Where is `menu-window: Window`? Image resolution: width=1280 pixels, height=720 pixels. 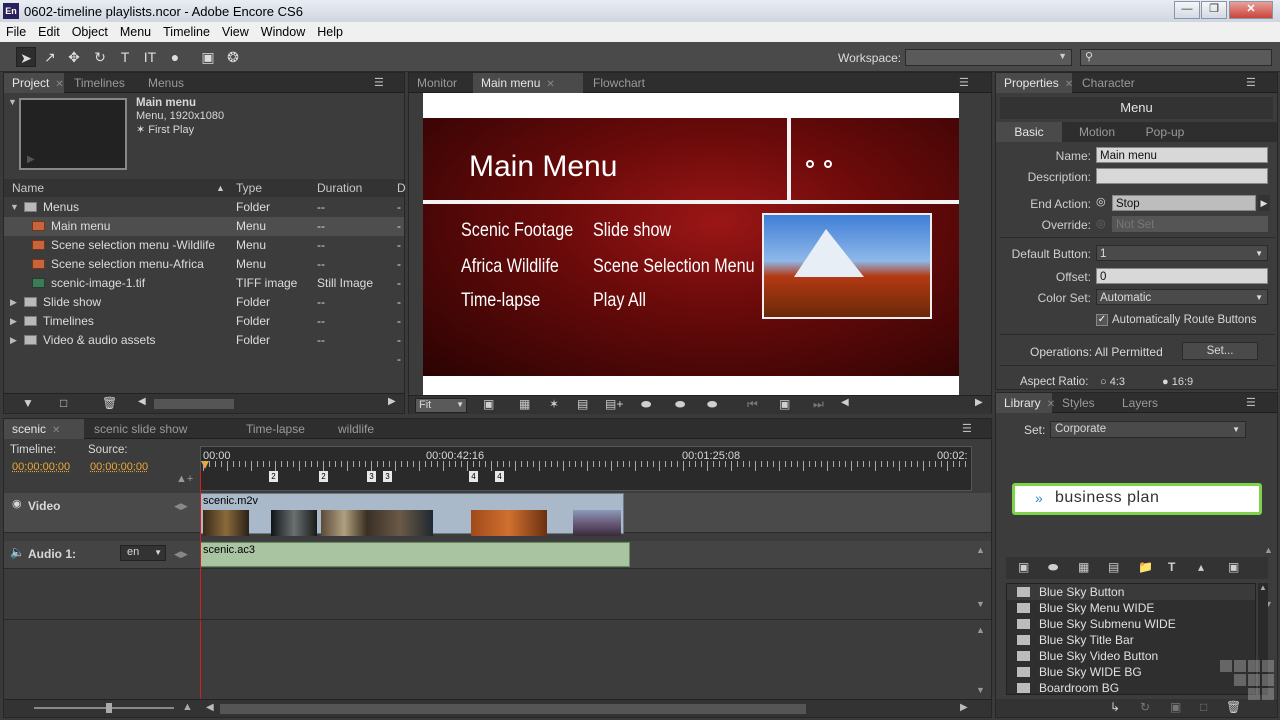 menu-window: Window is located at coordinates (283, 30).